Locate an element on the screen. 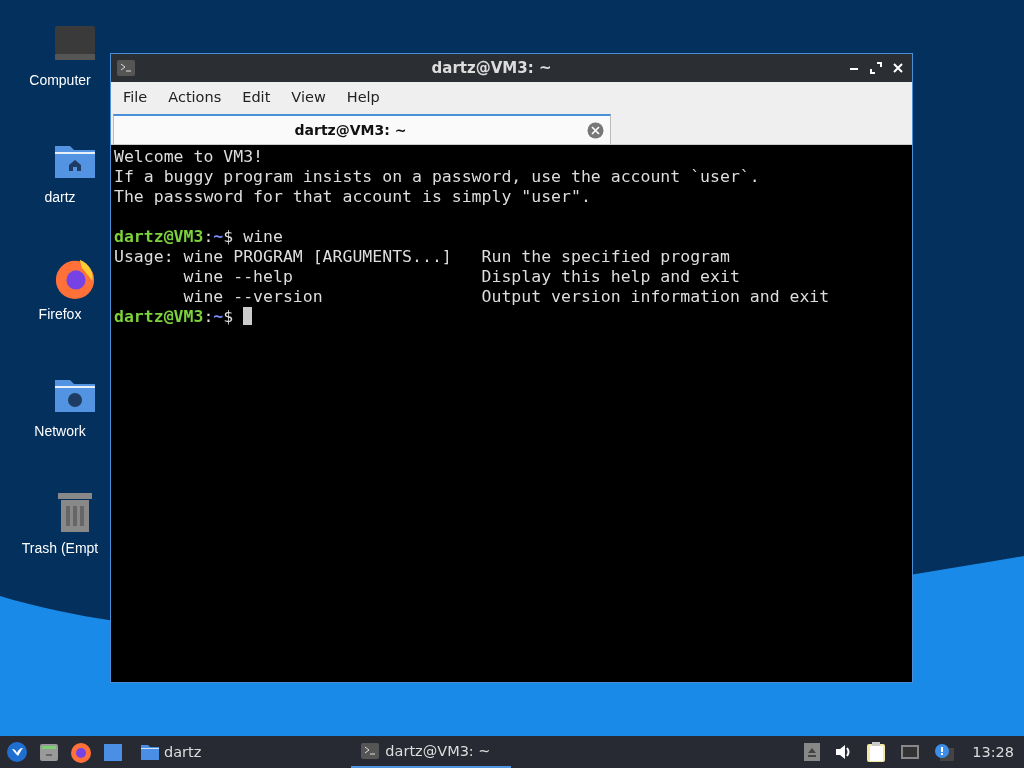 The width and height of the screenshot is (1024, 768). window-title: dartz@VM3: ~ is located at coordinates (491, 68).